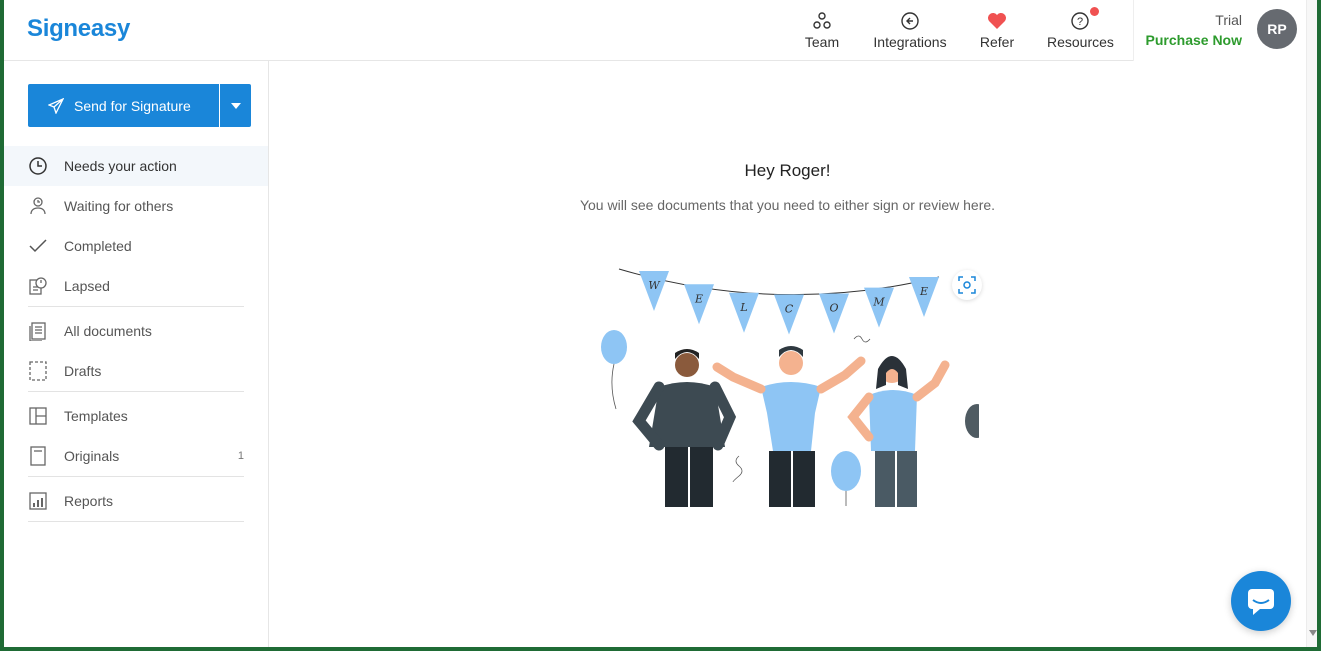  Describe the element at coordinates (790, 387) in the screenshot. I see `welcome-illustration: W E L C O M E` at that location.